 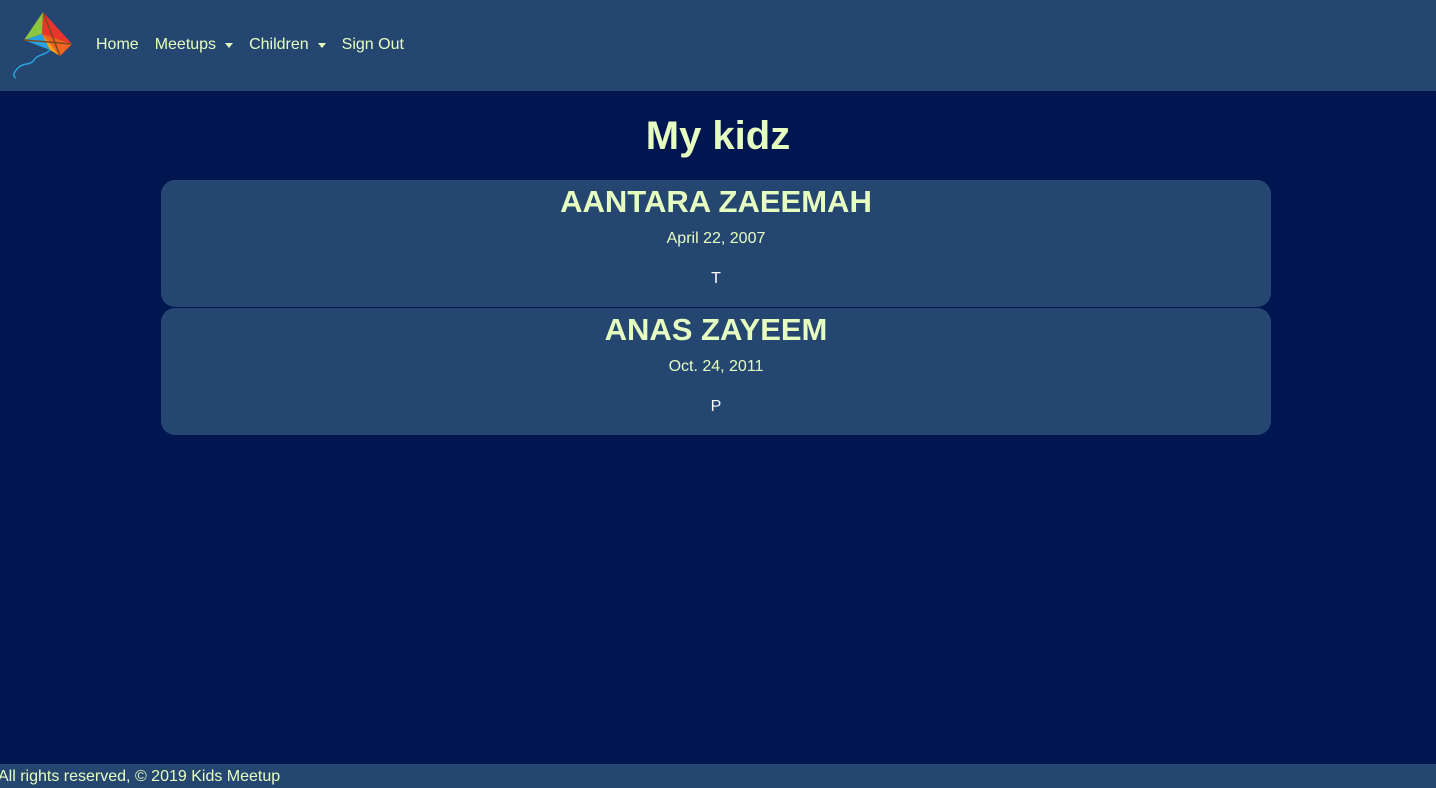 I want to click on nav-item-label: Home, so click(x=117, y=44).